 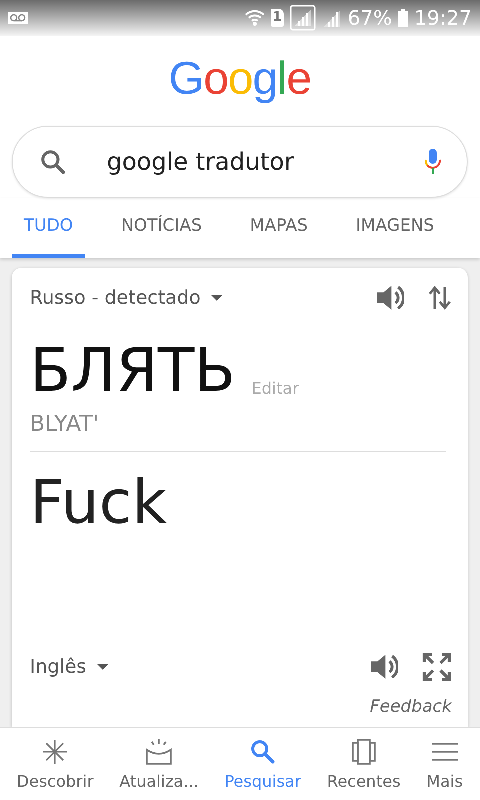 I want to click on language-dropdown: Russo - detectado, so click(x=126, y=298).